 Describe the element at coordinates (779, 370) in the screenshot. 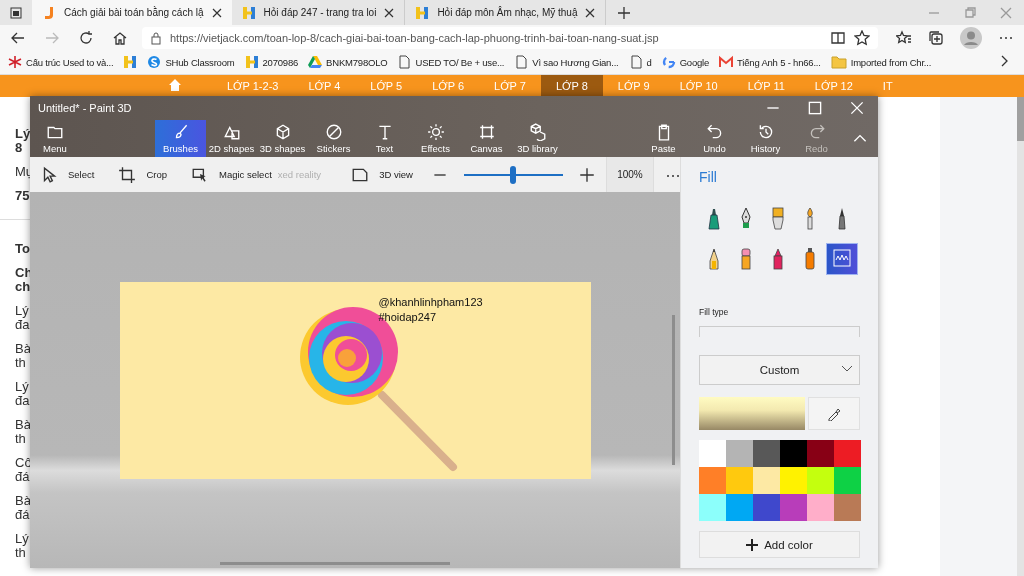

I see `fill-dropdown: Custom` at that location.